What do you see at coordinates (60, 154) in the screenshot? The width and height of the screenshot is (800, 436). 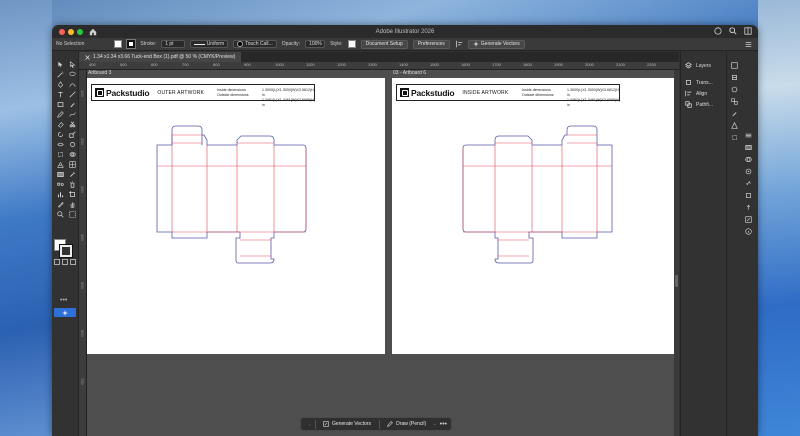 I see `free-transform-tool` at bounding box center [60, 154].